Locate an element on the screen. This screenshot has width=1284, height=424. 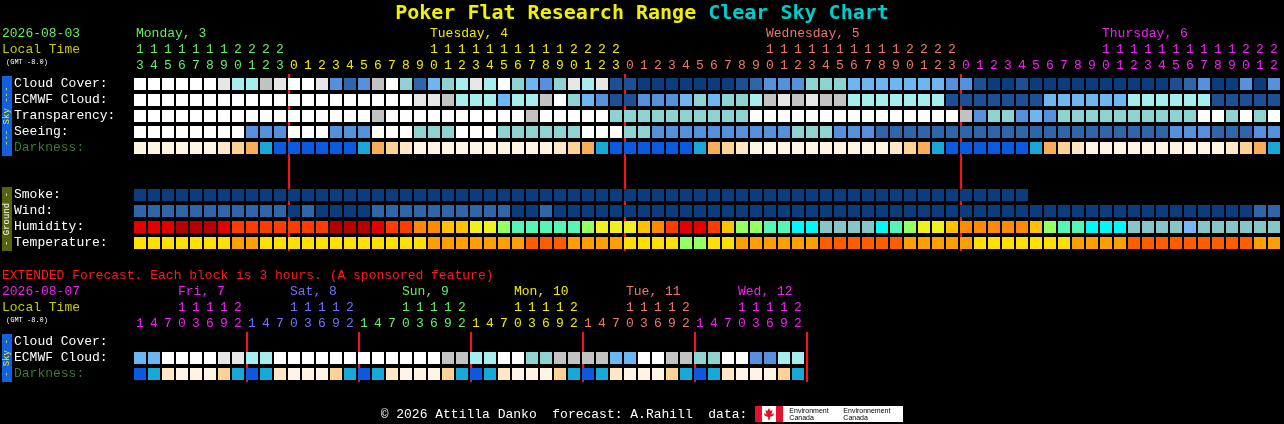
day-label: Mon, 10 is located at coordinates (541, 292).